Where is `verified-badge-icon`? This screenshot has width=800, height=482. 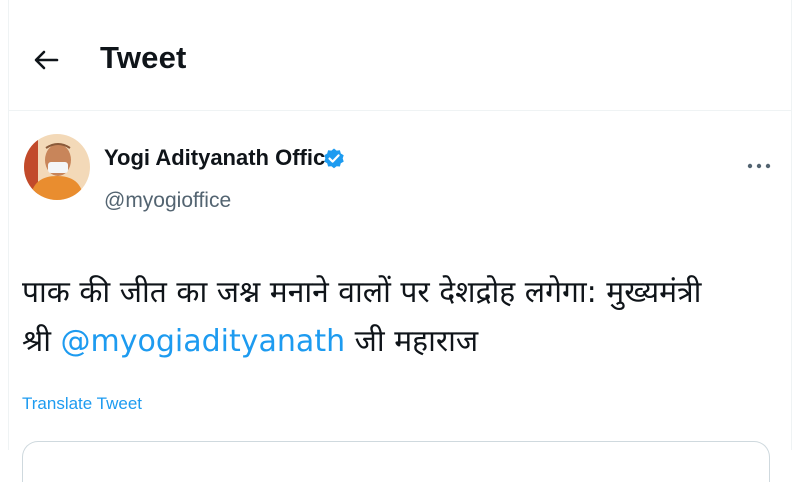
verified-badge-icon is located at coordinates (334, 158).